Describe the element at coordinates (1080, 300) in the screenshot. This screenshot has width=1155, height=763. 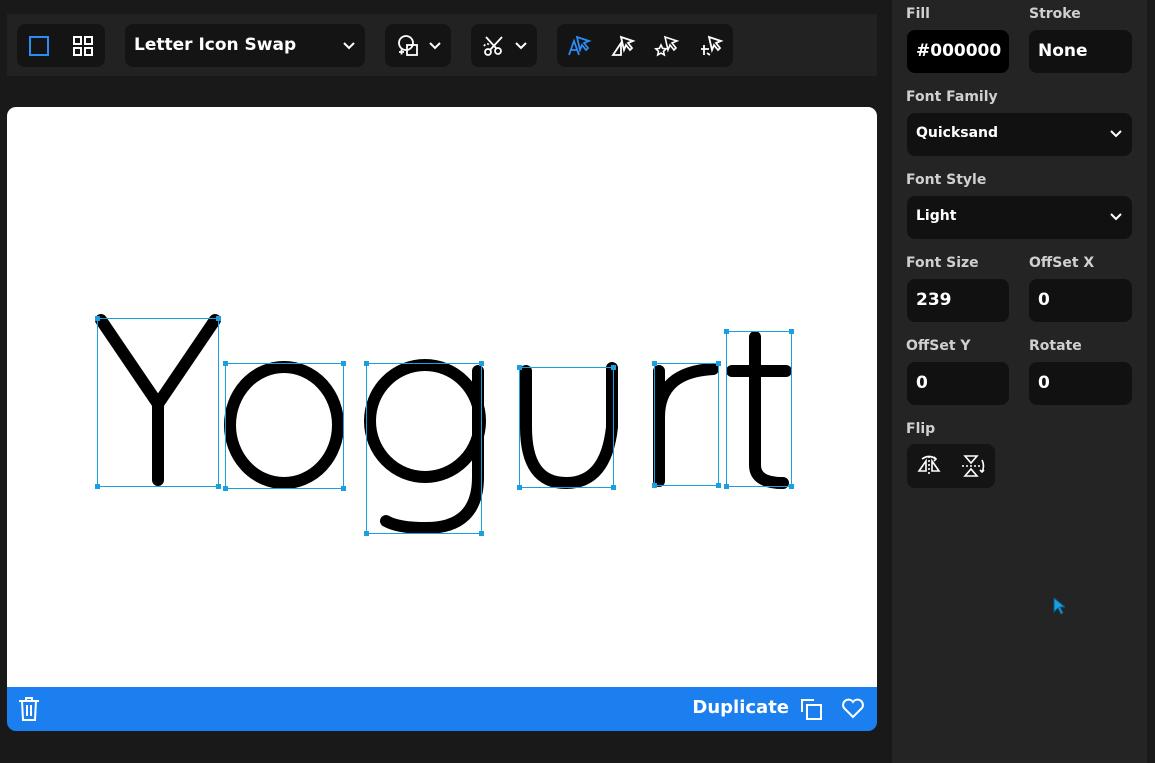
I see `offset-x-field: 0` at that location.